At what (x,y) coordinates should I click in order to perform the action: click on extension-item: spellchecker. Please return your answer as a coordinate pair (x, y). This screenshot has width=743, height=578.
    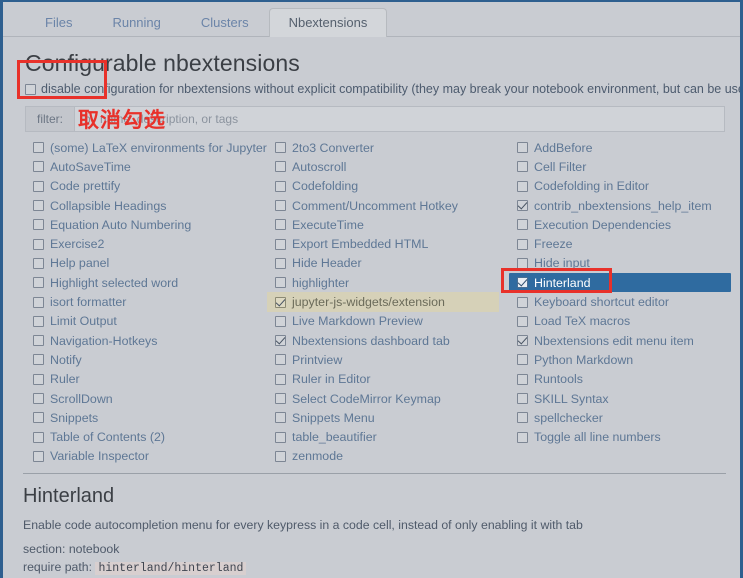
    Looking at the image, I should click on (624, 417).